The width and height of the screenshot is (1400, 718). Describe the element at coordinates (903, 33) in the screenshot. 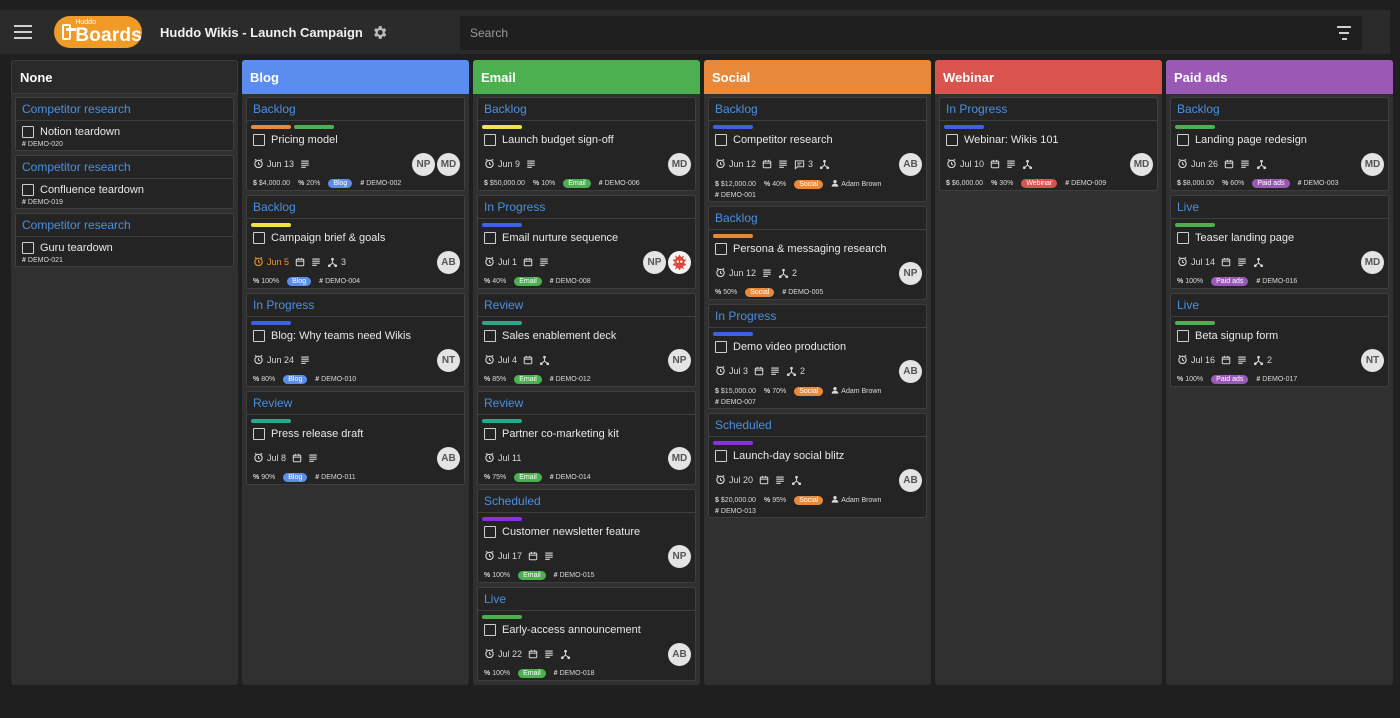

I see `search-input` at that location.